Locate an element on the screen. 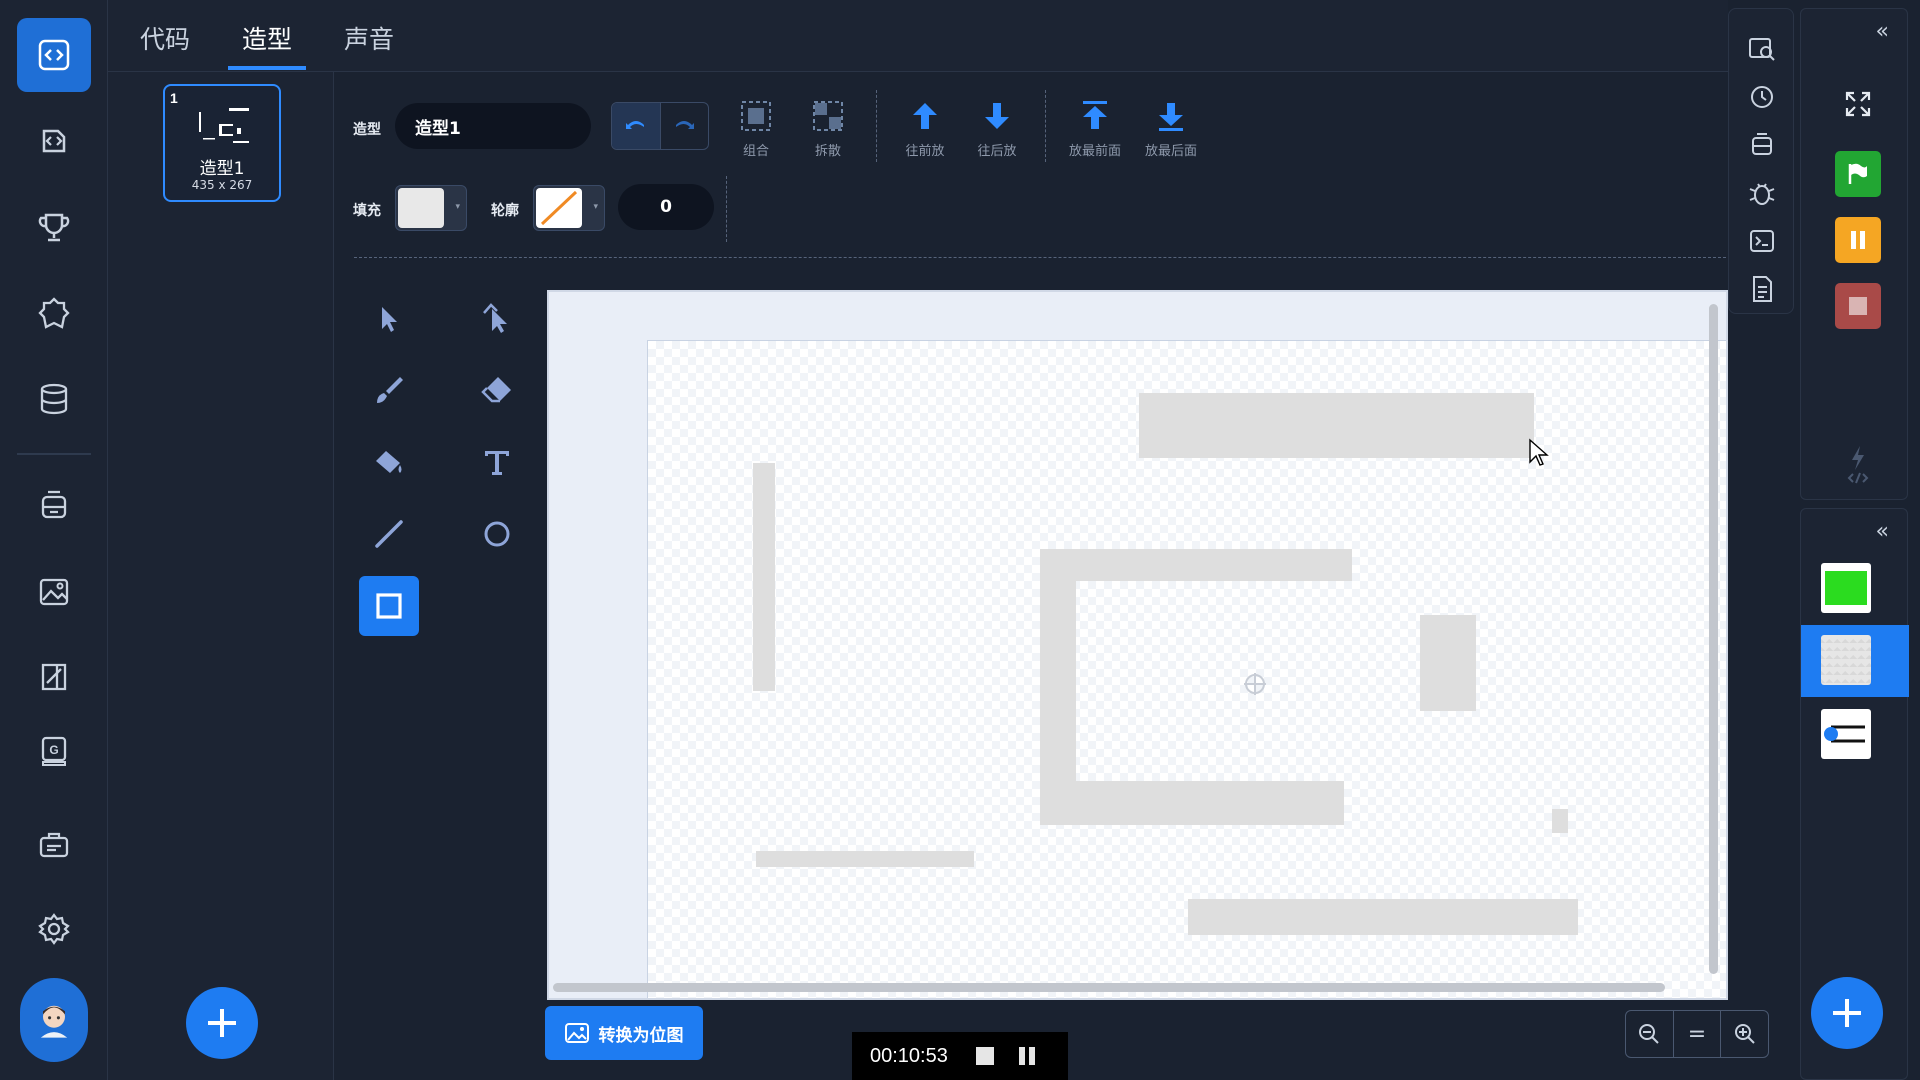 The width and height of the screenshot is (1920, 1080). g-book-icon: G is located at coordinates (54, 751).